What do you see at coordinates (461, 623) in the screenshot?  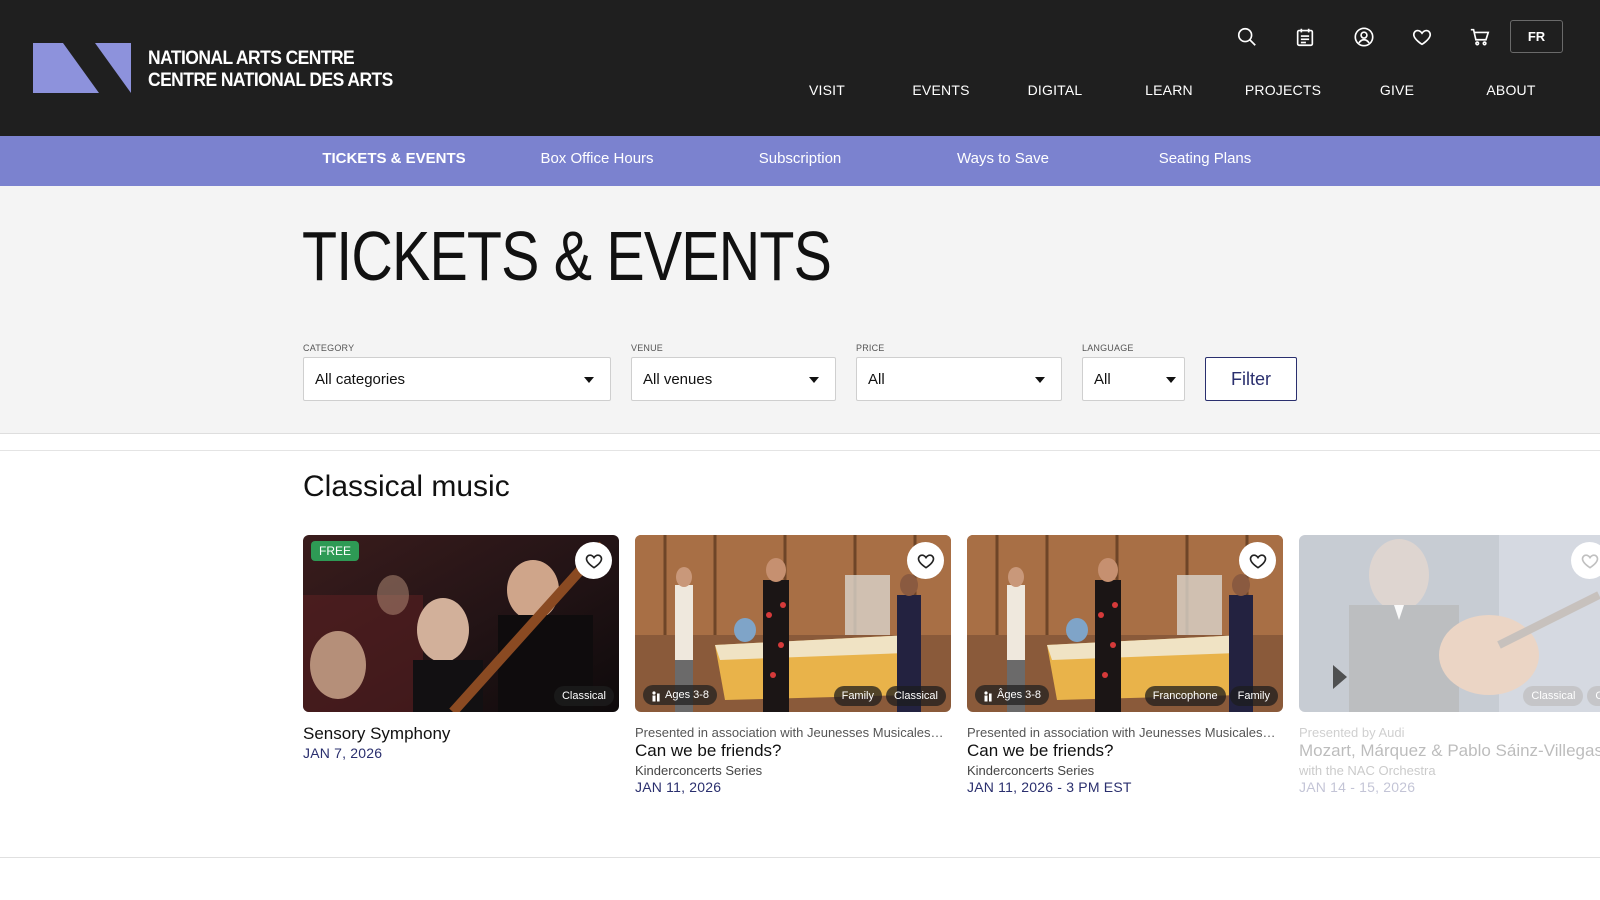 I see `event-image: FREE Classical` at bounding box center [461, 623].